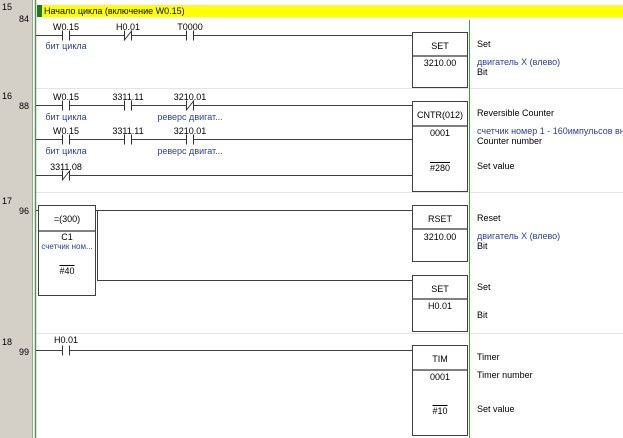  Describe the element at coordinates (488, 357) in the screenshot. I see `instruction-desc: Timer` at that location.